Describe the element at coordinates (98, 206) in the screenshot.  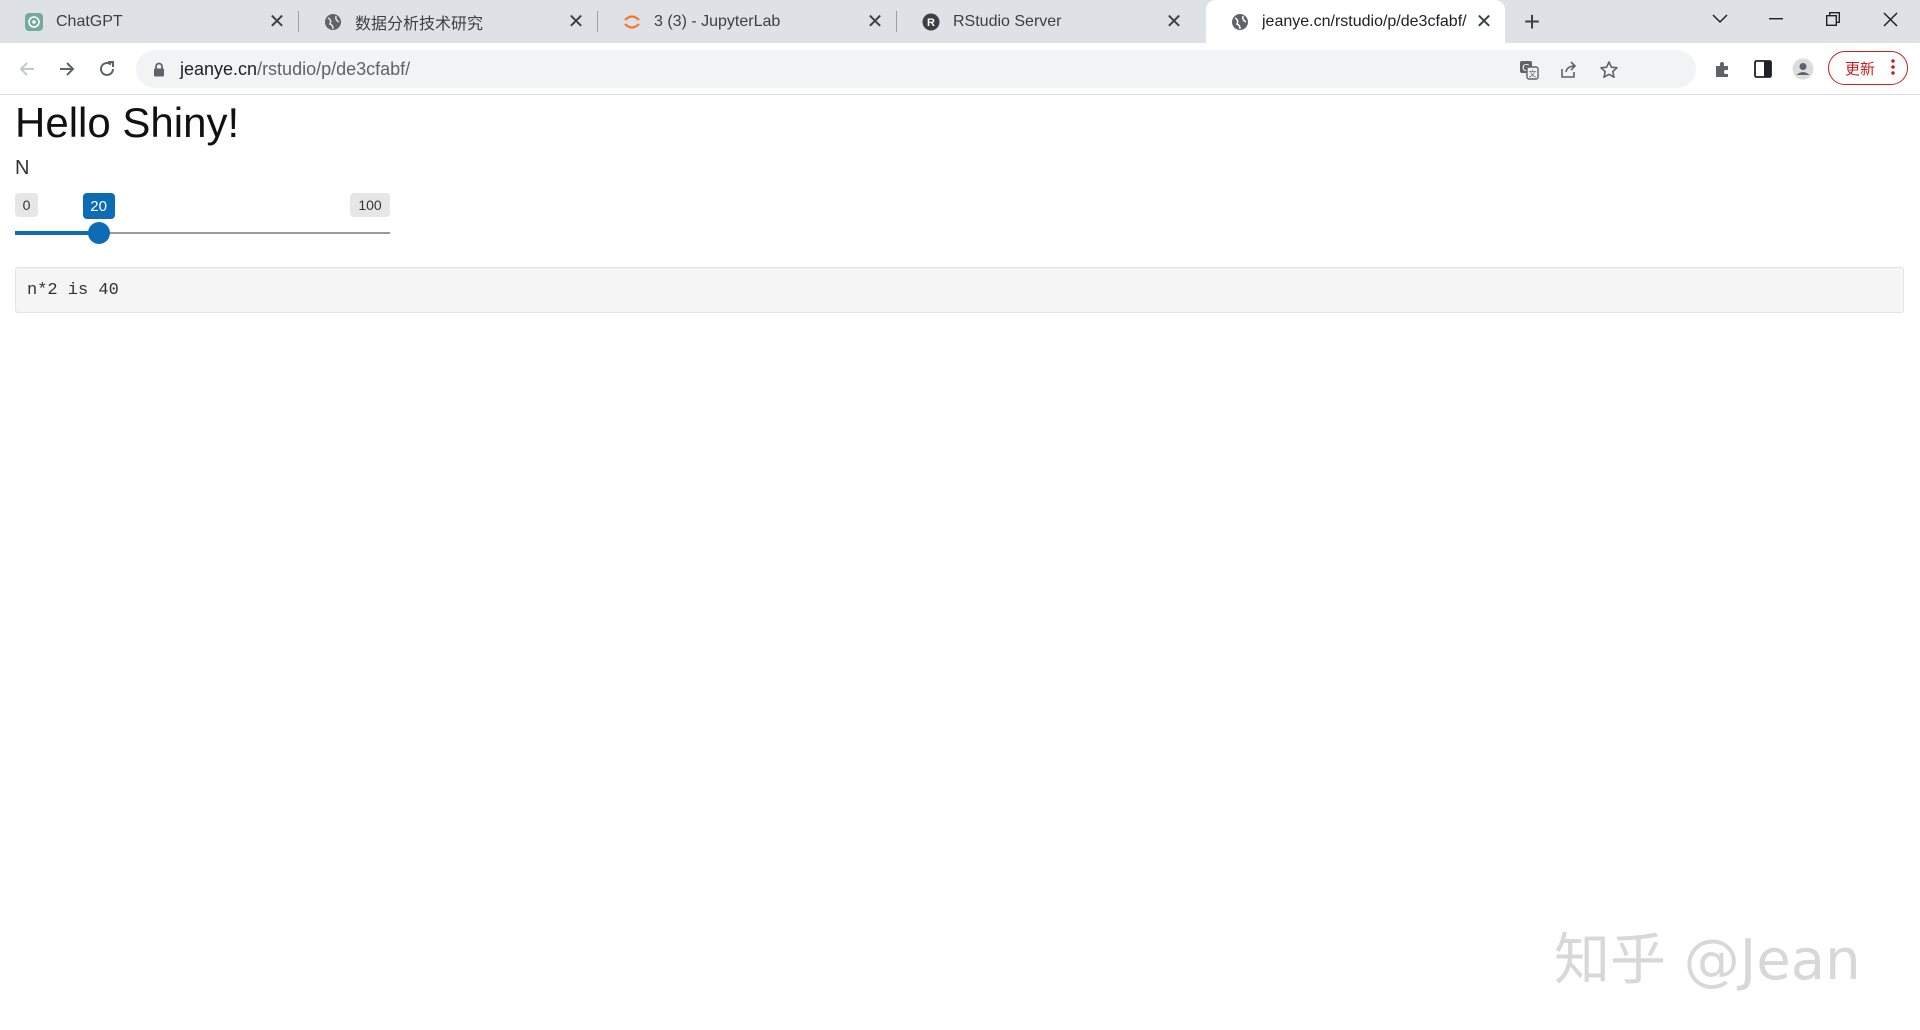
I see `slider-value-label: 20` at that location.